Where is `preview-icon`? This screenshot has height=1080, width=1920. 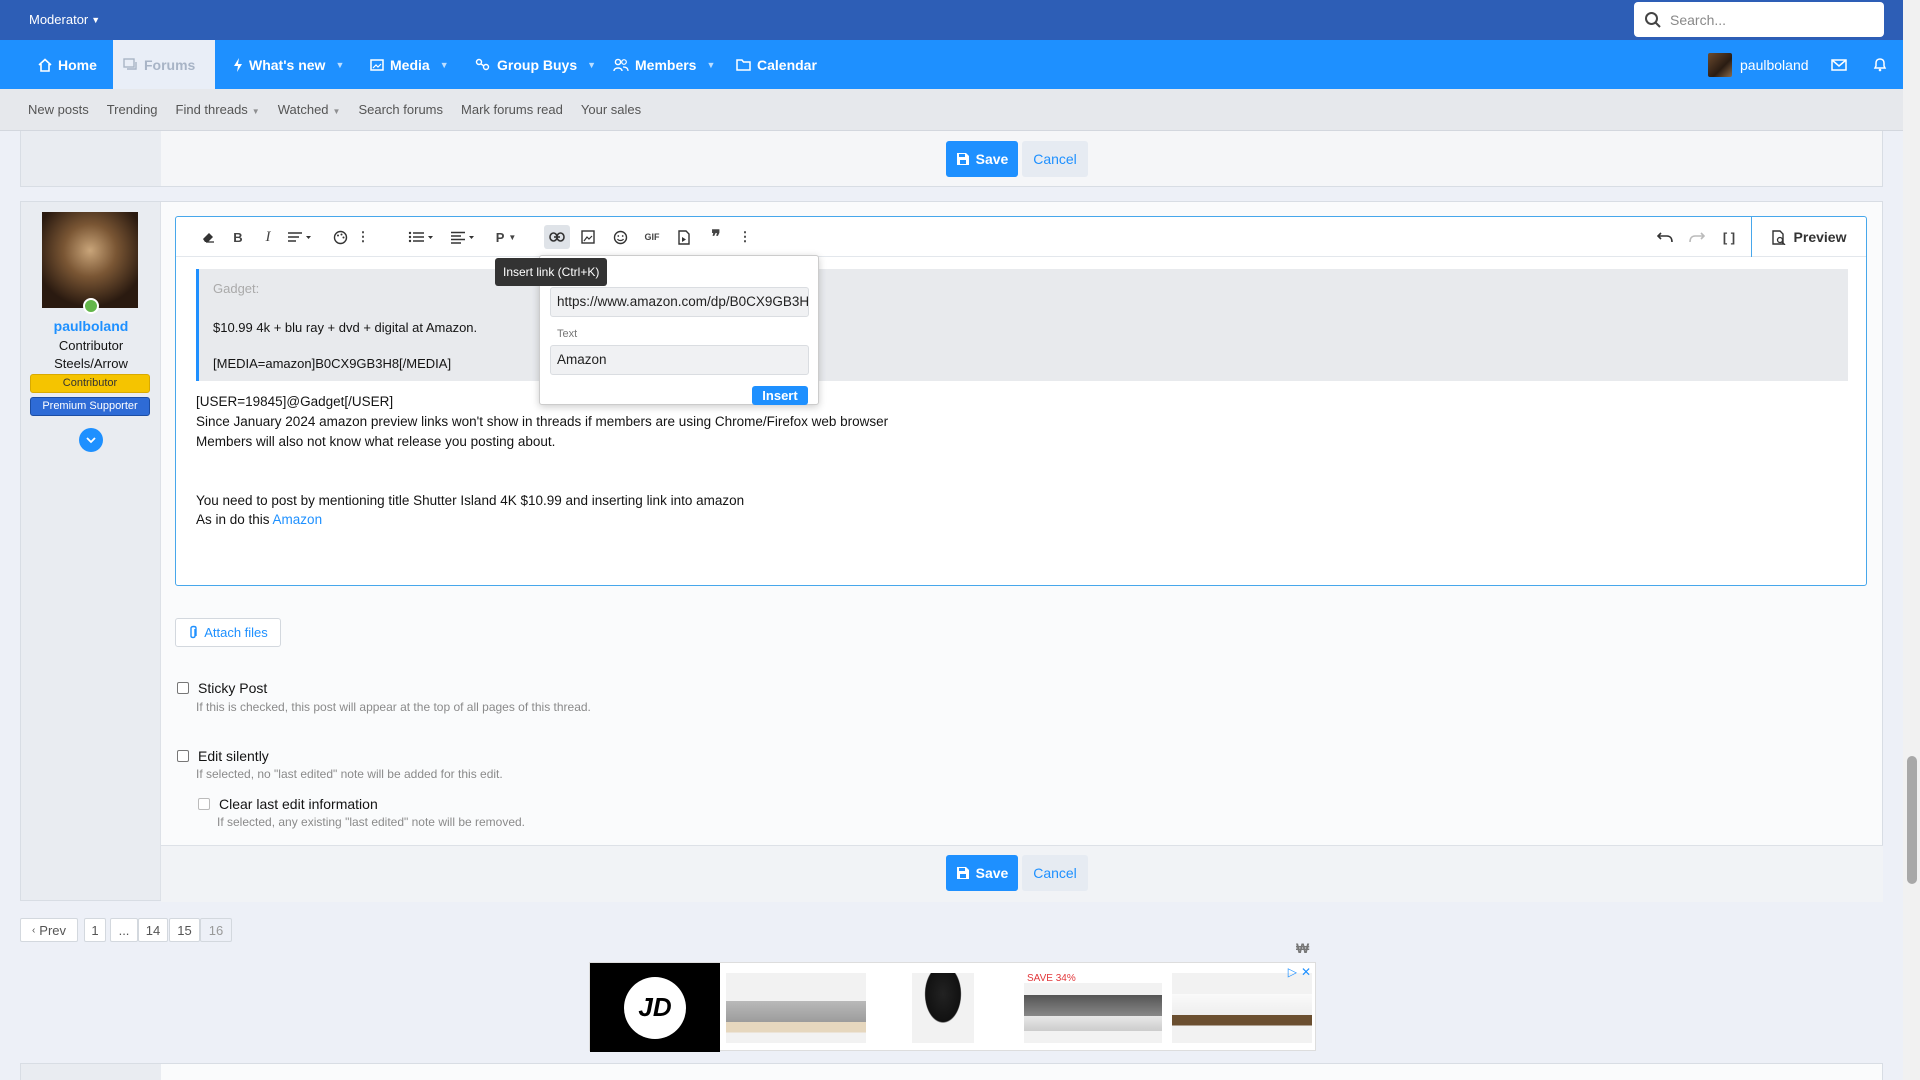
preview-icon is located at coordinates (1778, 237).